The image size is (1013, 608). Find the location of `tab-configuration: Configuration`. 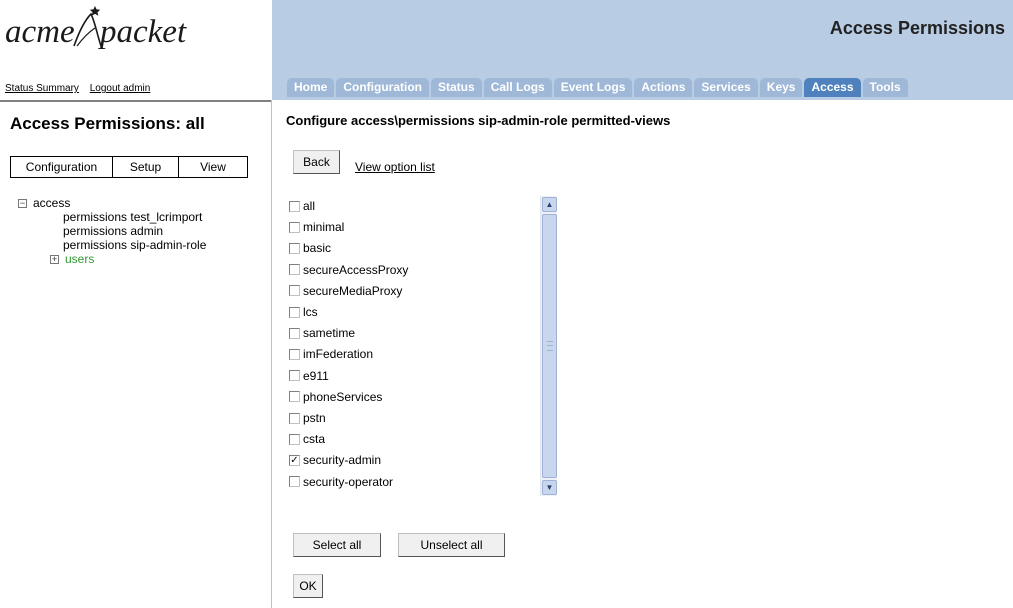

tab-configuration: Configuration is located at coordinates (382, 87).